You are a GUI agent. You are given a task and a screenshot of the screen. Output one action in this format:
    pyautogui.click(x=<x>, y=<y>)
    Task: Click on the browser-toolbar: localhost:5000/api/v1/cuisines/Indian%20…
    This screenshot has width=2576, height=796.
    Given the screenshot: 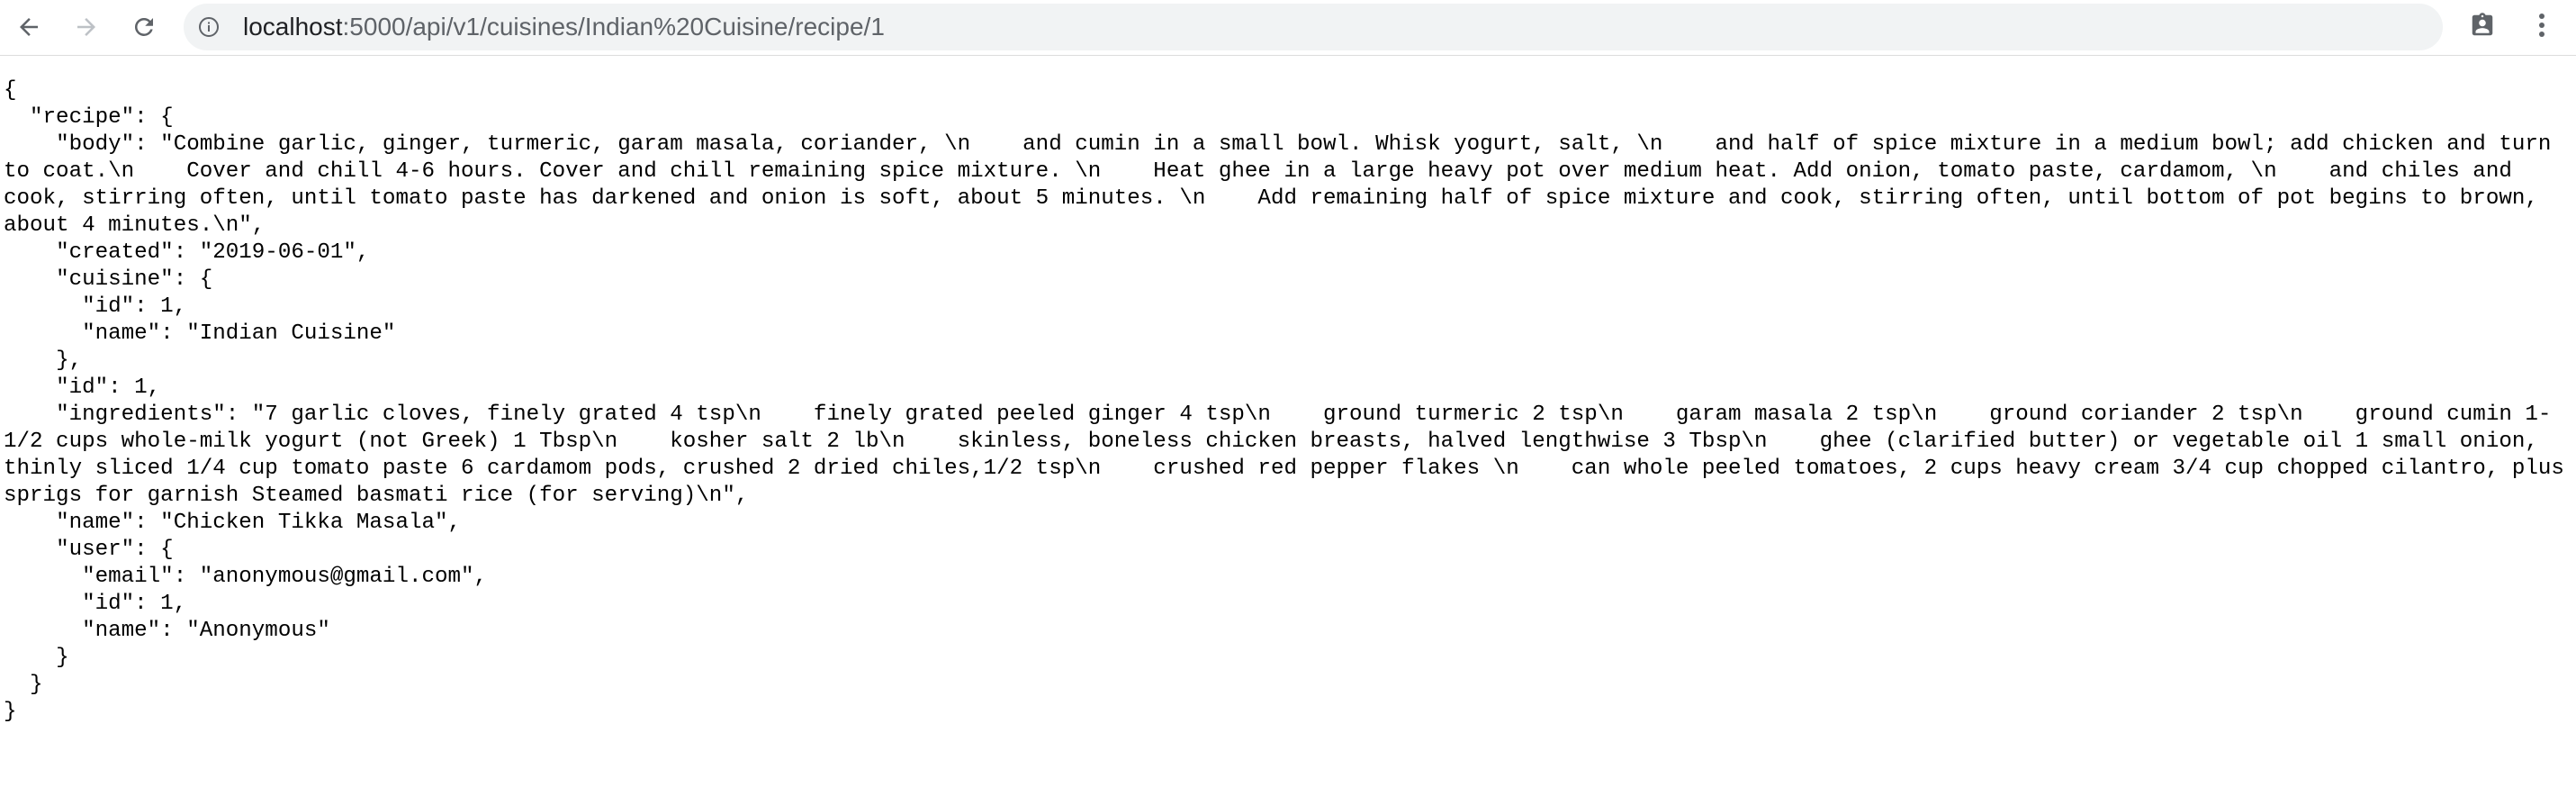 What is the action you would take?
    pyautogui.click(x=1288, y=28)
    